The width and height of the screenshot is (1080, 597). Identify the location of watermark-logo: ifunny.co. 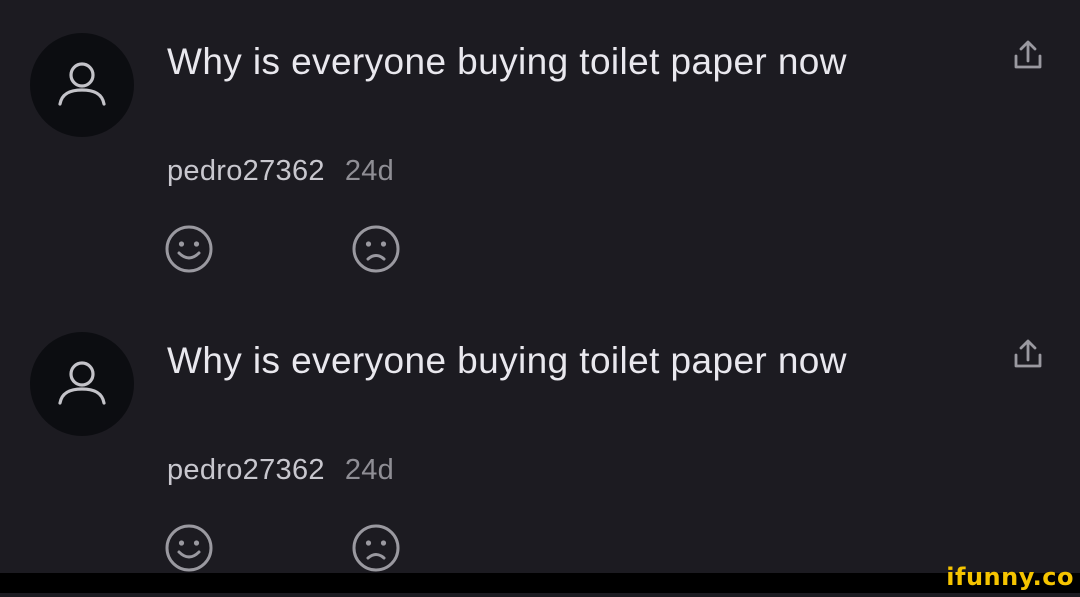
(1010, 577).